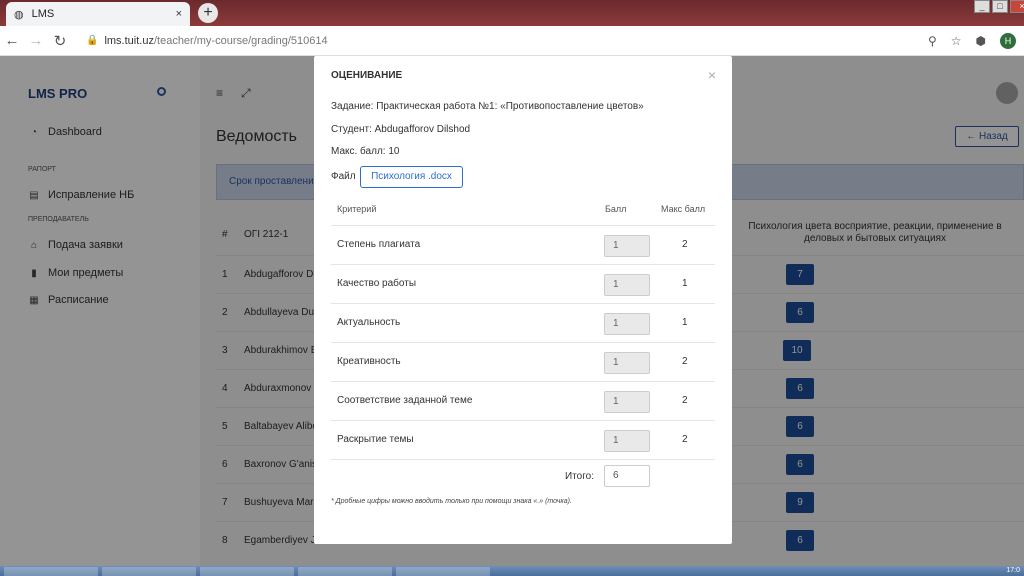 Image resolution: width=1024 pixels, height=576 pixels. I want to click on criterion-name: Соответствие заданной теме, so click(405, 400).